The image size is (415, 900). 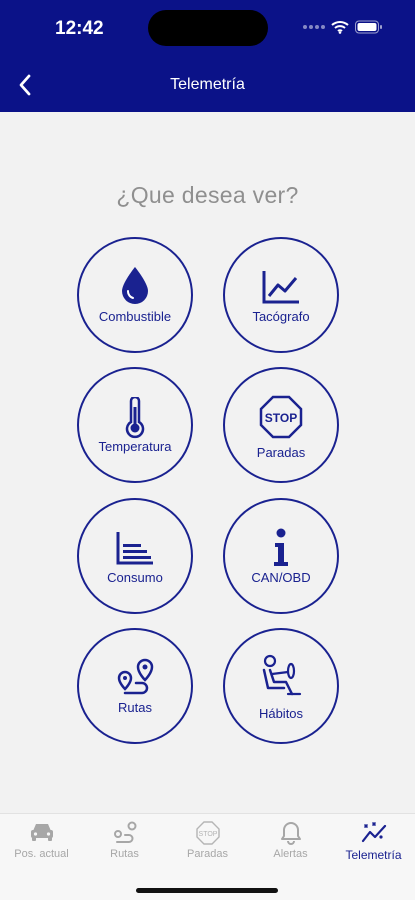 What do you see at coordinates (340, 27) in the screenshot?
I see `wifi-icon` at bounding box center [340, 27].